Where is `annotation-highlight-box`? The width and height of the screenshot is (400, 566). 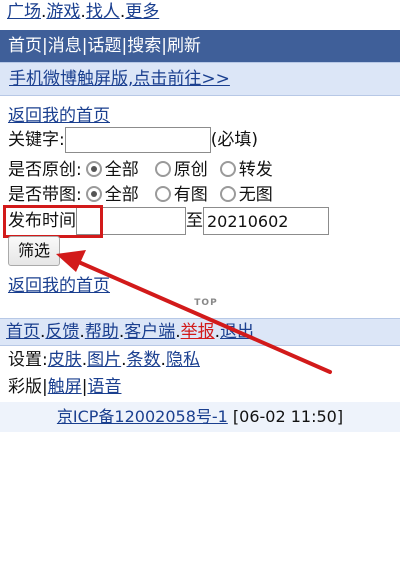 annotation-highlight-box is located at coordinates (53, 221).